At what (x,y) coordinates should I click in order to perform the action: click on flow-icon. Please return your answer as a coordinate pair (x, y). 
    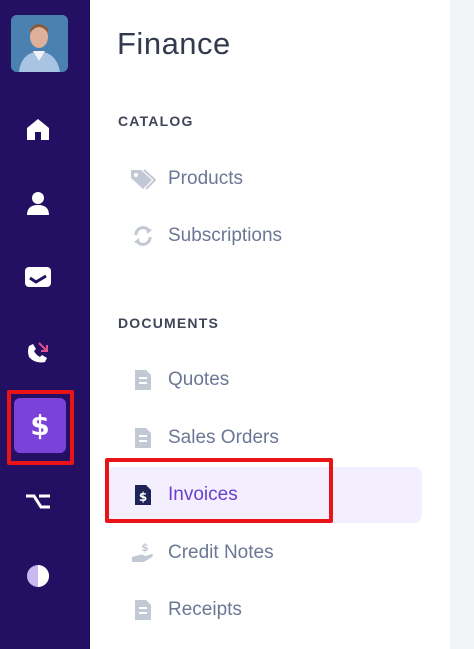
    Looking at the image, I should click on (38, 501).